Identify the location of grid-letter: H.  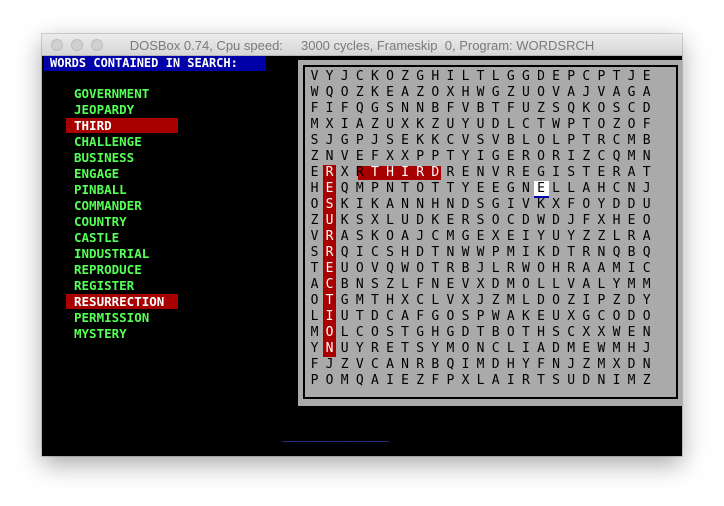
(510, 365).